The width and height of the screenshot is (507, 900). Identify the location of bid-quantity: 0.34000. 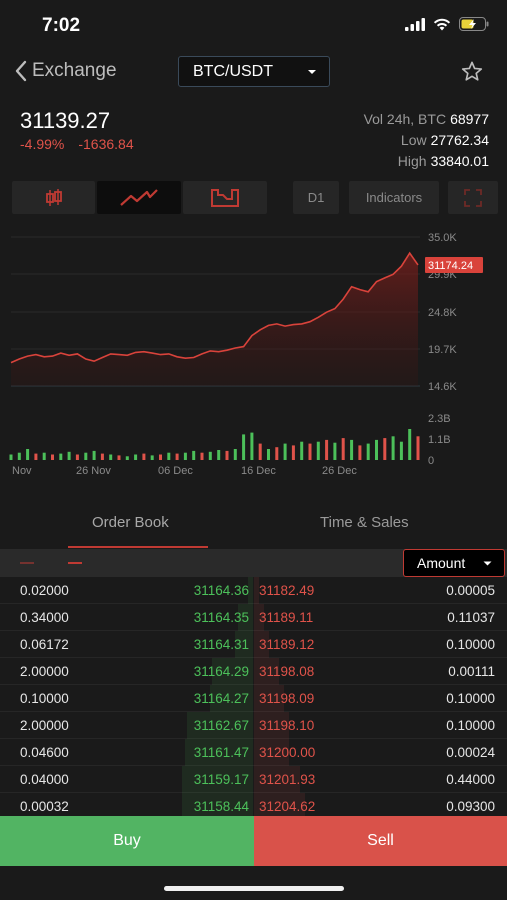
(44, 617).